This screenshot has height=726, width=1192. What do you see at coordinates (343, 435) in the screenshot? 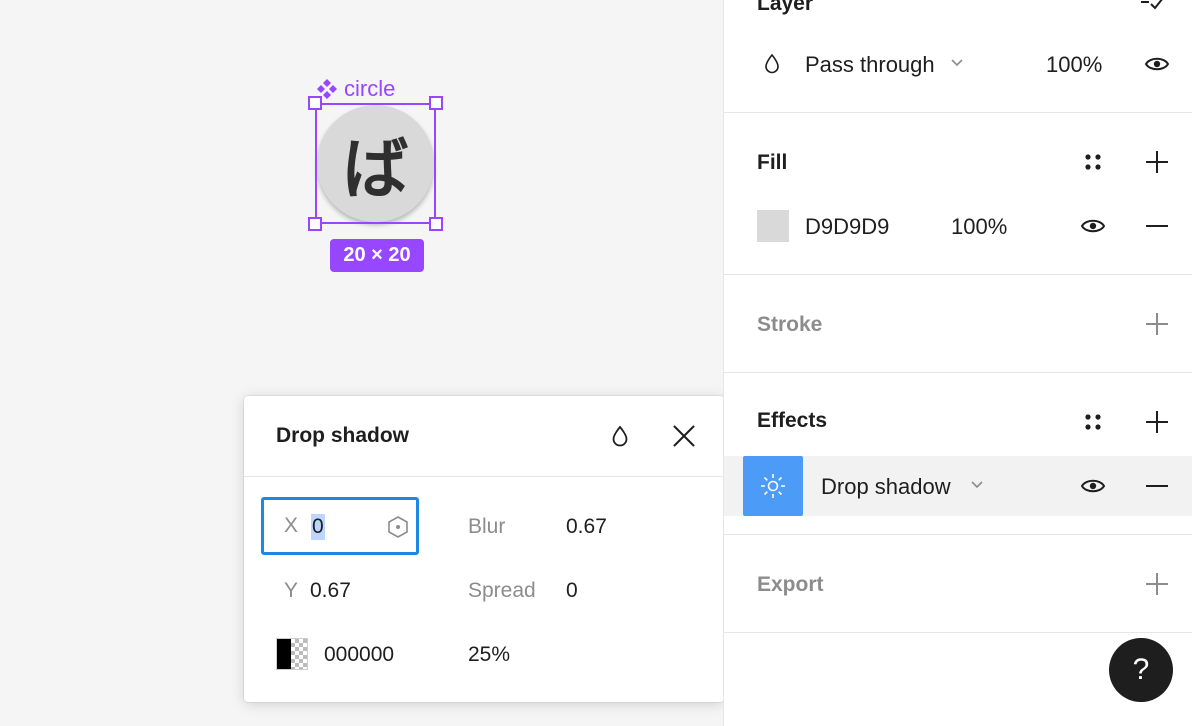
I see `popover-title: Drop shadow` at bounding box center [343, 435].